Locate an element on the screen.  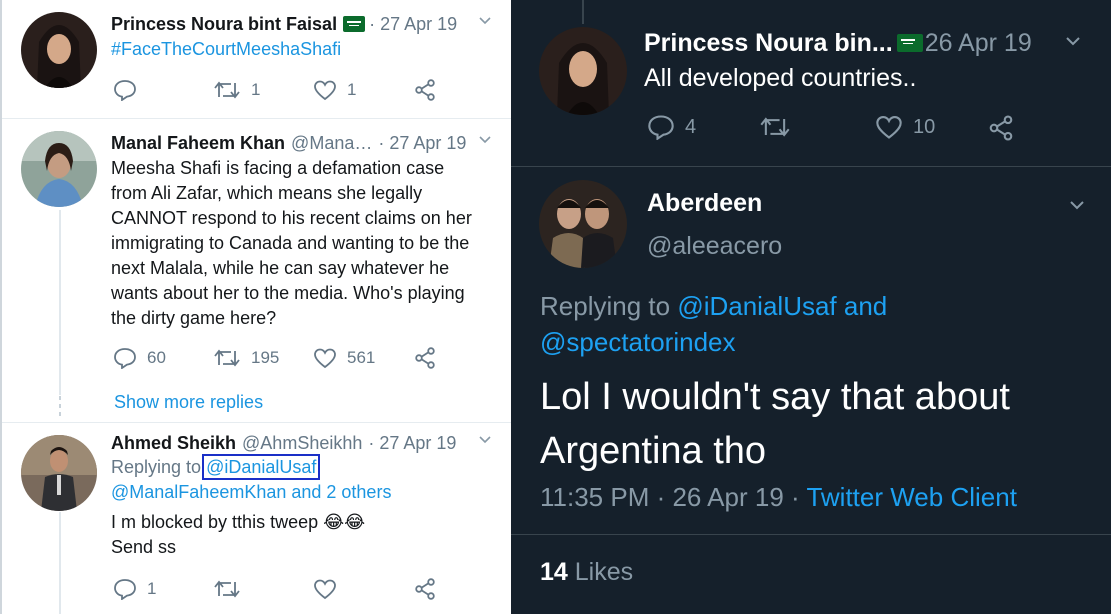
replying-to: Replying to @iDanialUsaf is located at coordinates (304, 467).